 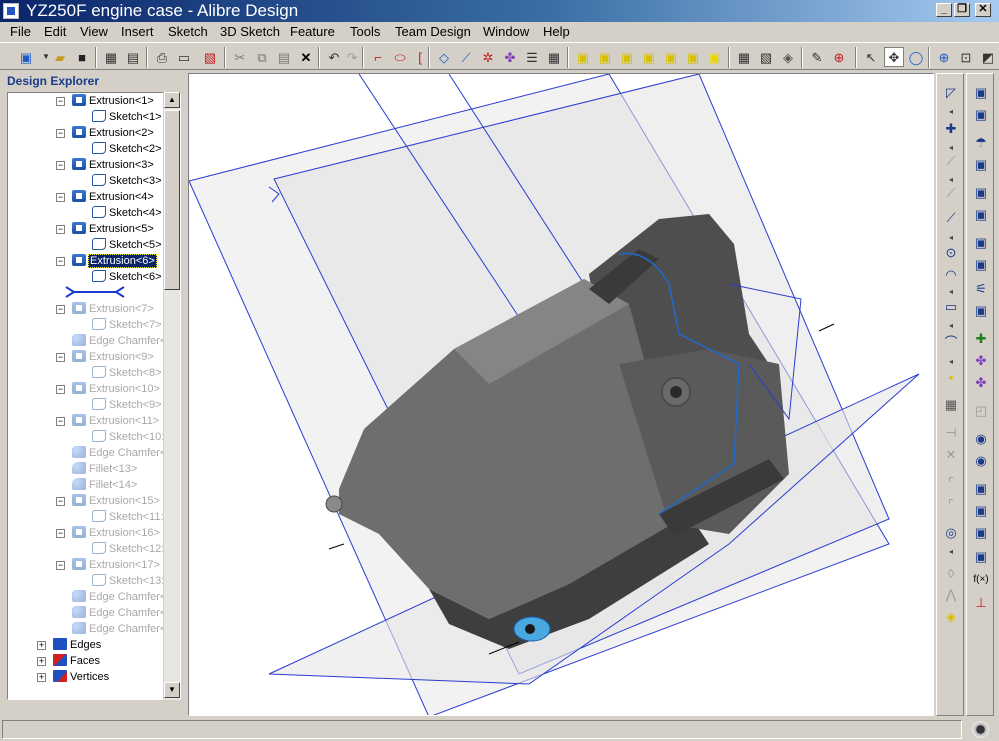 I want to click on cut-icon: ✂, so click(x=240, y=57).